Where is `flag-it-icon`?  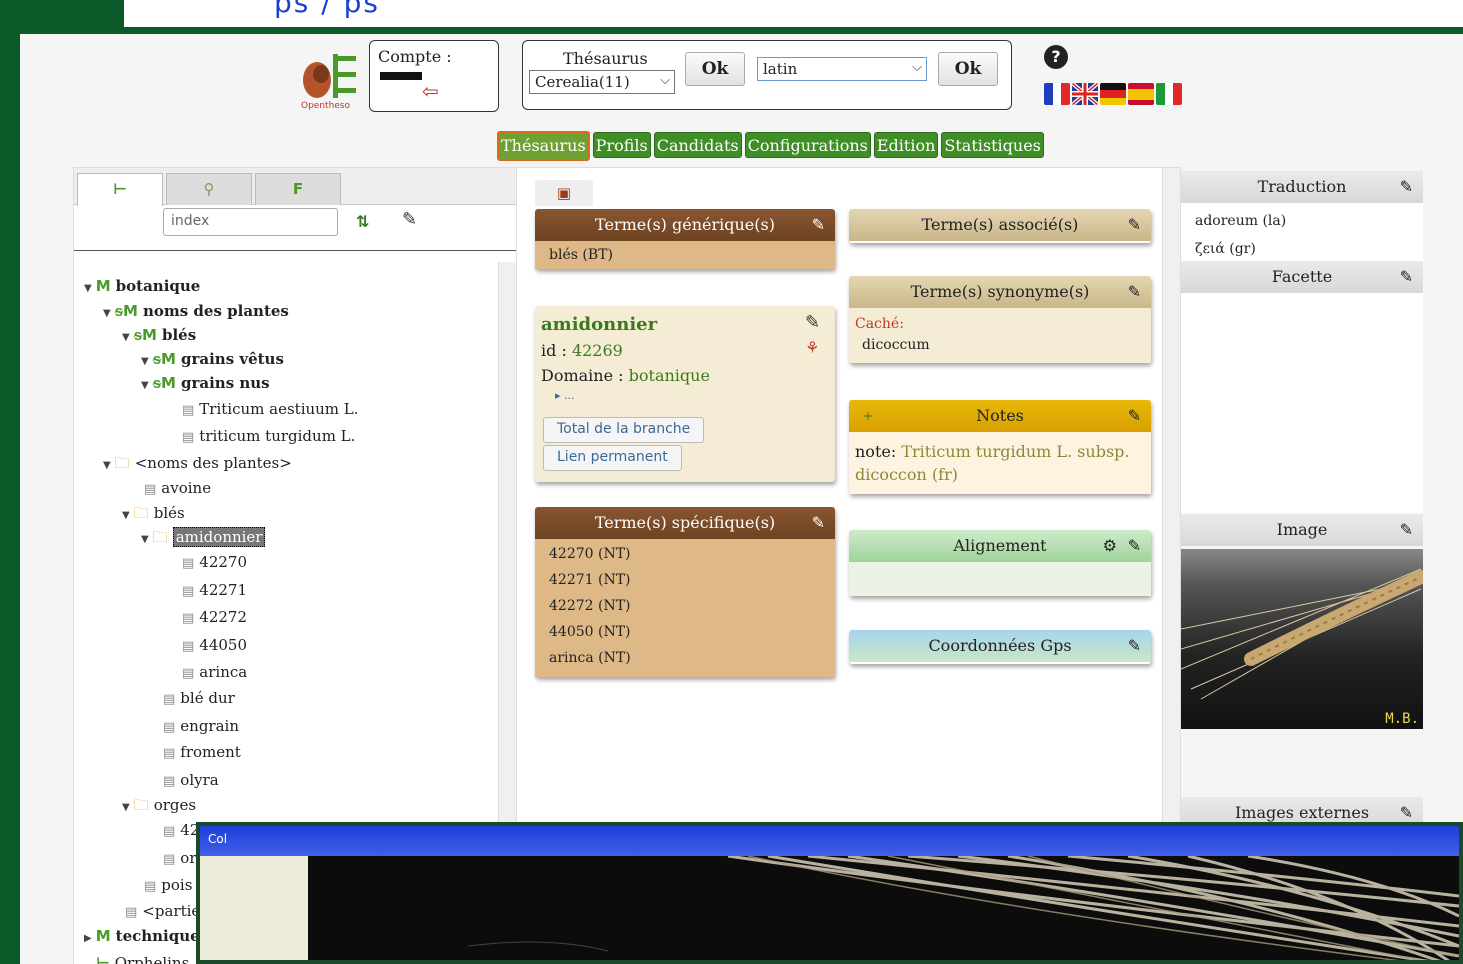 flag-it-icon is located at coordinates (1169, 94).